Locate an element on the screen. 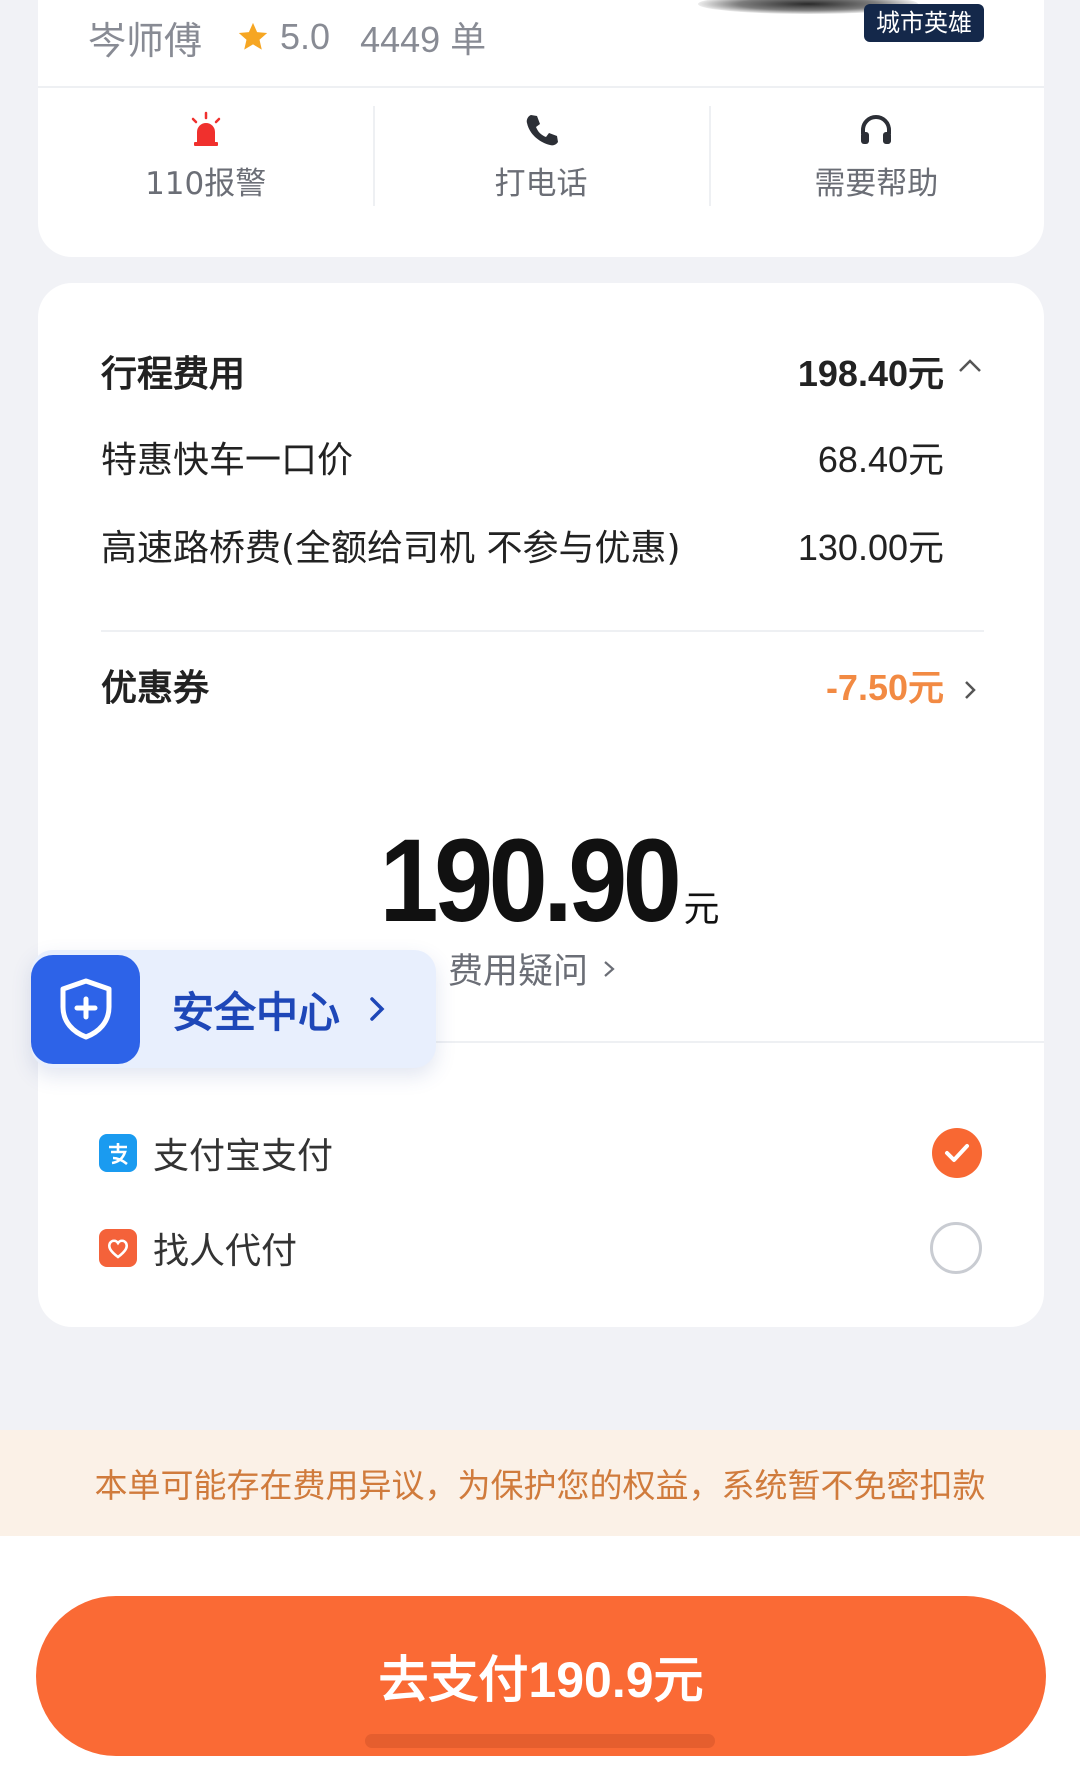 The image size is (1080, 1769). police-button: 110报警 is located at coordinates (205, 156).